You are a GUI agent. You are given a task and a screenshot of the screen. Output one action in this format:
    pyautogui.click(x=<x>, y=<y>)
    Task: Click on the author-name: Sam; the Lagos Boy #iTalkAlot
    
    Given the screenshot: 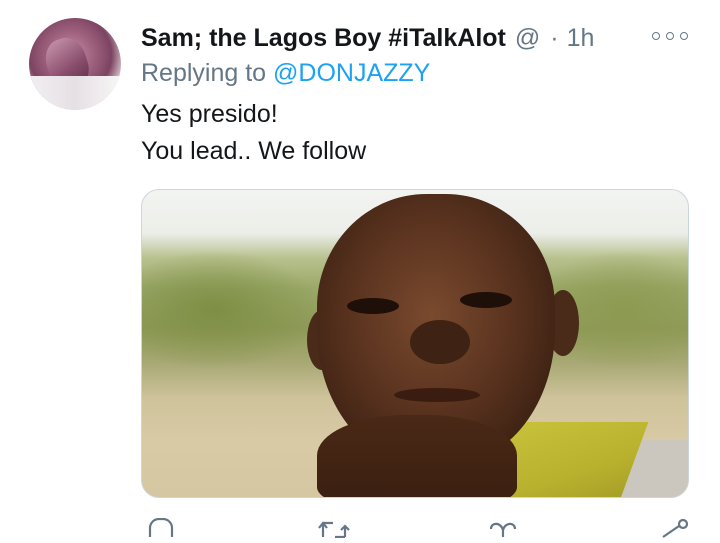 What is the action you would take?
    pyautogui.click(x=323, y=38)
    